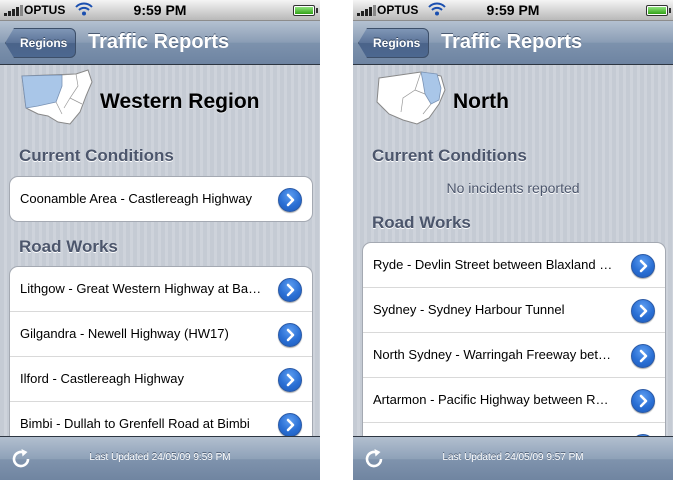  Describe the element at coordinates (180, 101) in the screenshot. I see `region-name: Western Region` at that location.